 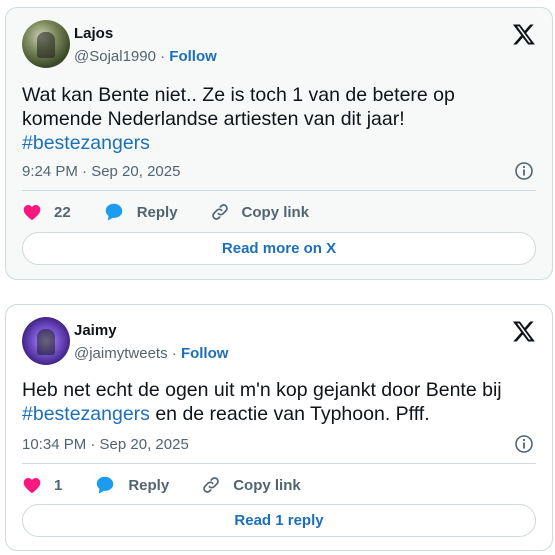 What do you see at coordinates (279, 520) in the screenshot?
I see `read-replies-button: Read 1 reply` at bounding box center [279, 520].